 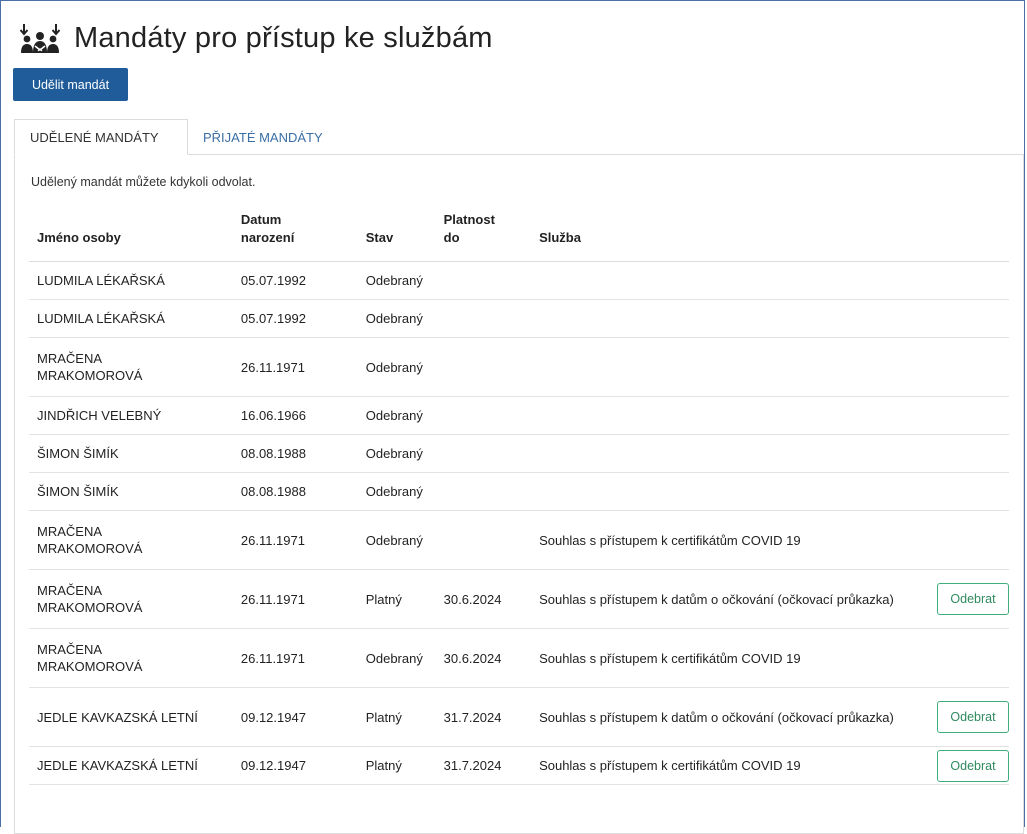 What do you see at coordinates (969, 236) in the screenshot?
I see `header-action` at bounding box center [969, 236].